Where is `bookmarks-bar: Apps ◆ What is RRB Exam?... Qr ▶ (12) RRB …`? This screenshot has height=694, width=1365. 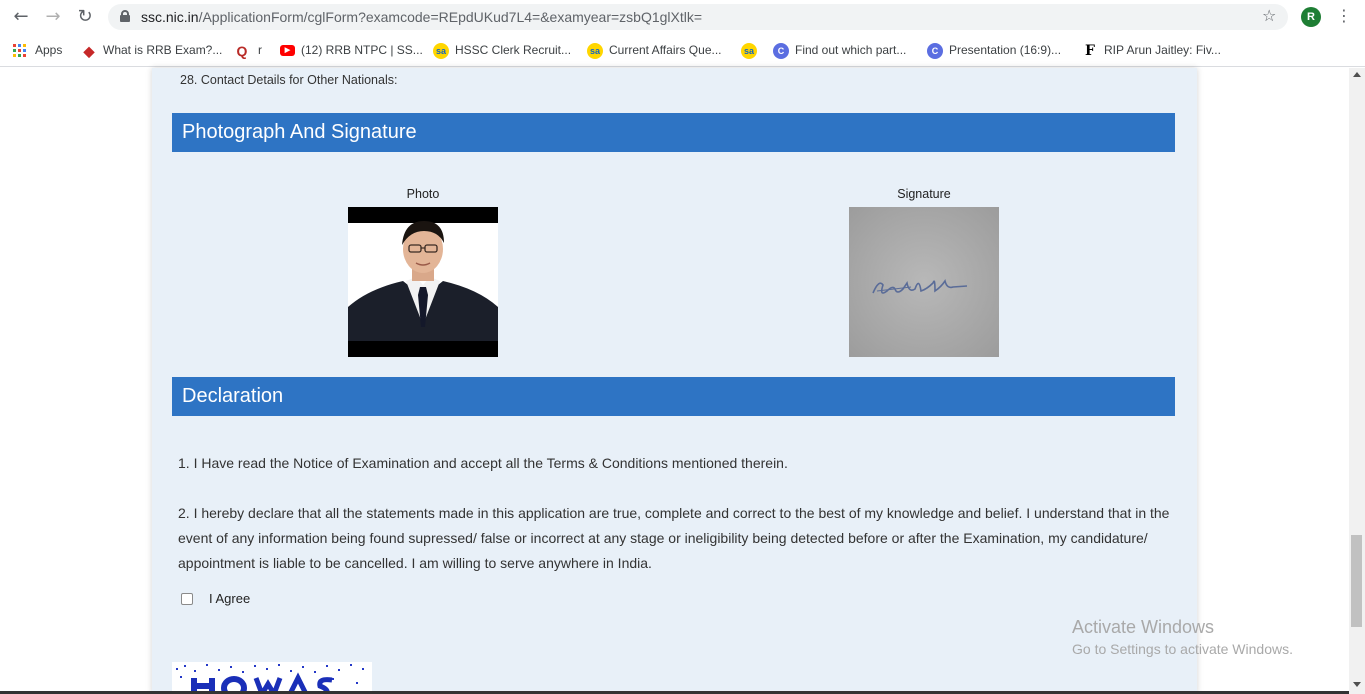
bookmarks-bar: Apps ◆ What is RRB Exam?... Qr ▶ (12) RRB … is located at coordinates (682, 50).